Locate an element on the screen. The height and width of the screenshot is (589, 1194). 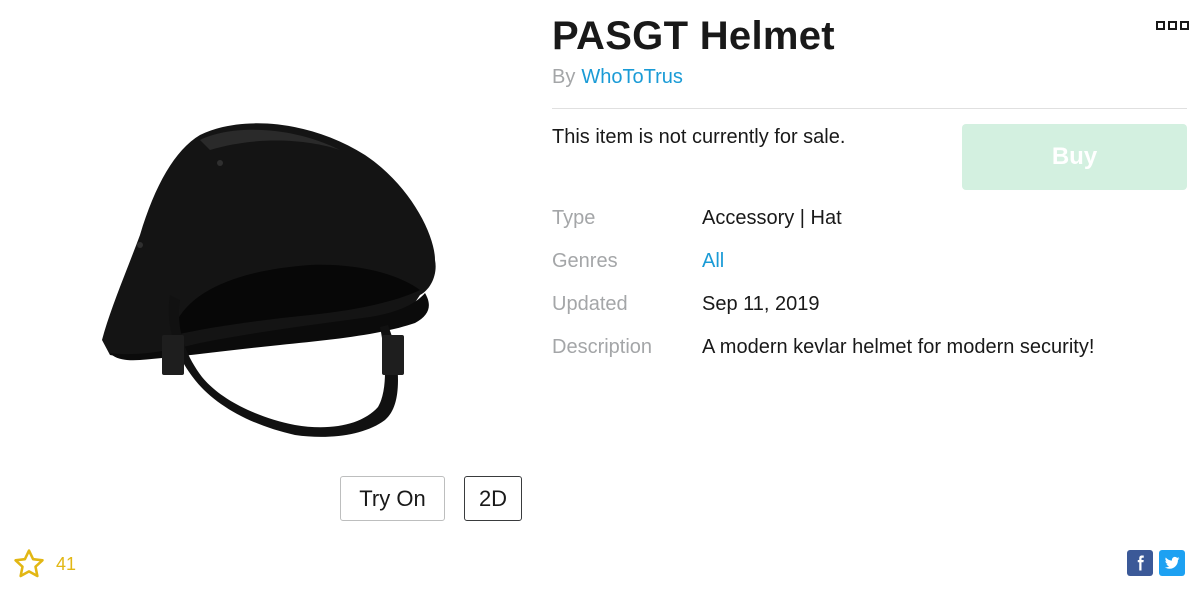
buy-button: Buy is located at coordinates (1074, 157).